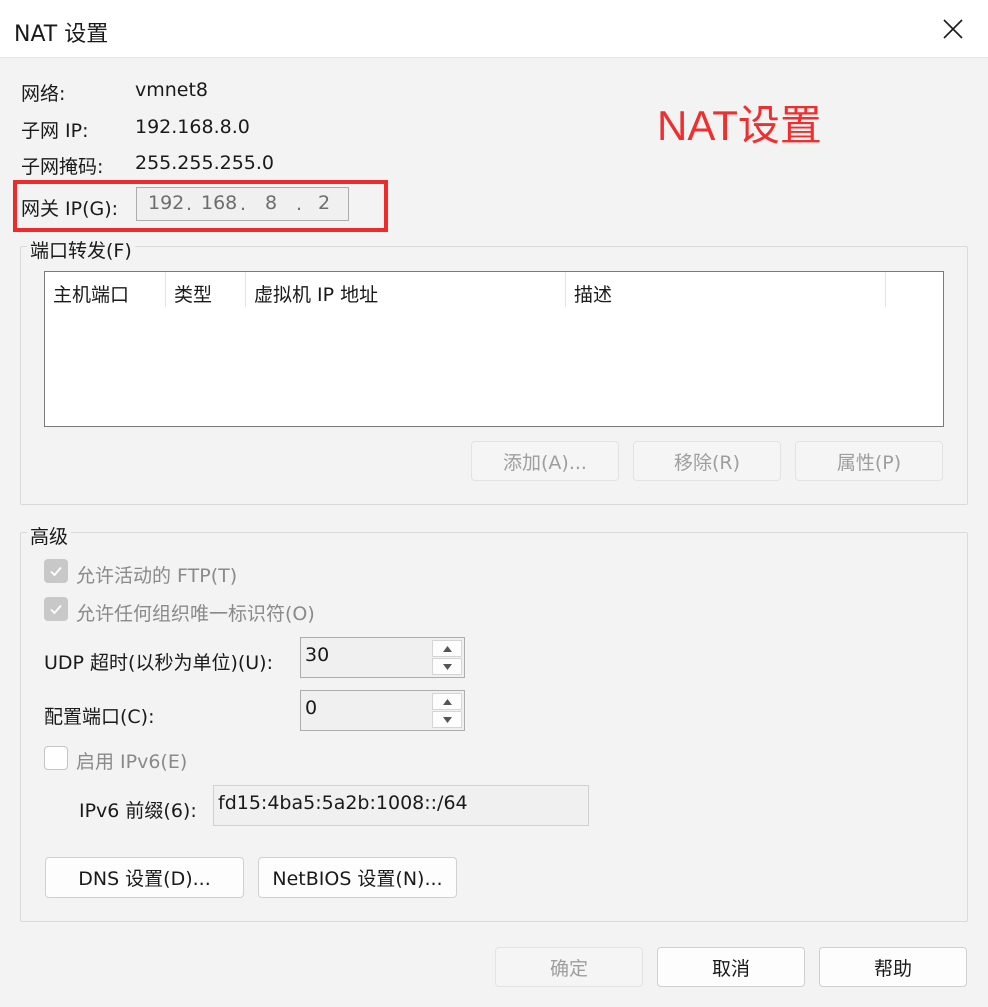  Describe the element at coordinates (494, 29) in the screenshot. I see `title-bar: NAT 设置` at that location.